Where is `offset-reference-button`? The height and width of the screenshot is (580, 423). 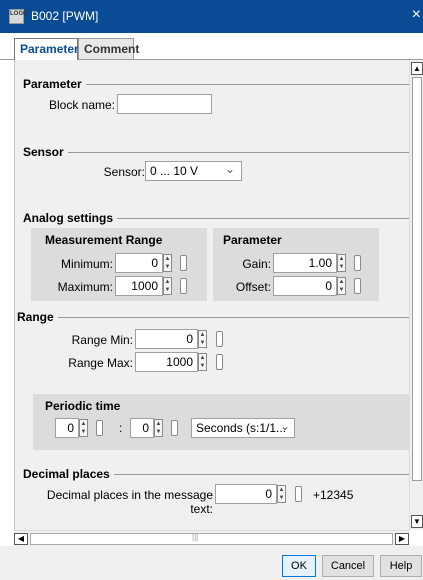 offset-reference-button is located at coordinates (357, 286).